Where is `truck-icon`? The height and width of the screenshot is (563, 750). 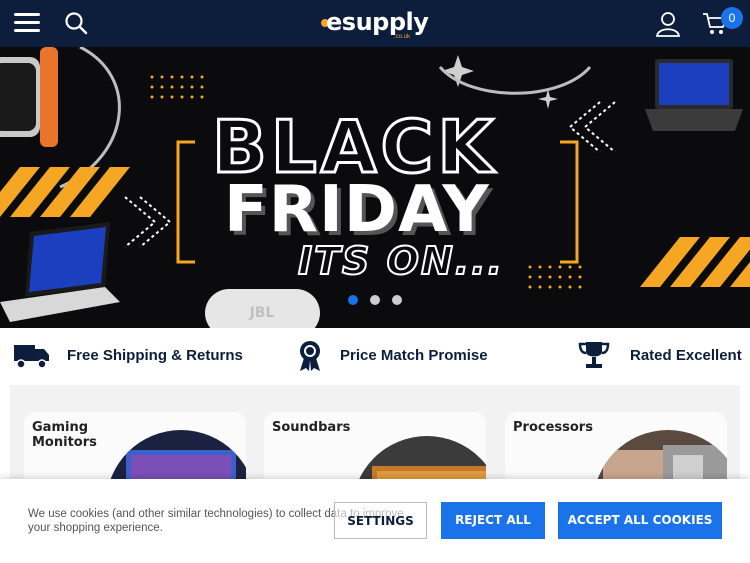 truck-icon is located at coordinates (31, 357).